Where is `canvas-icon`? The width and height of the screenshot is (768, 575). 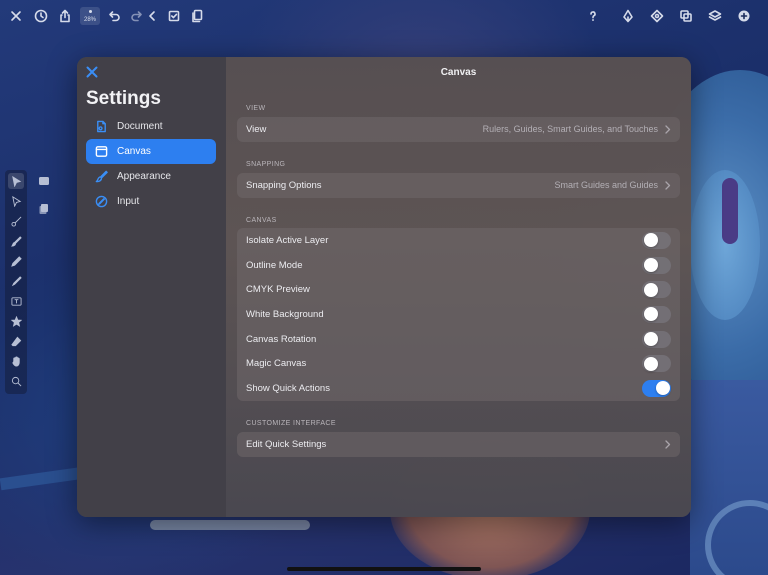 canvas-icon is located at coordinates (101, 152).